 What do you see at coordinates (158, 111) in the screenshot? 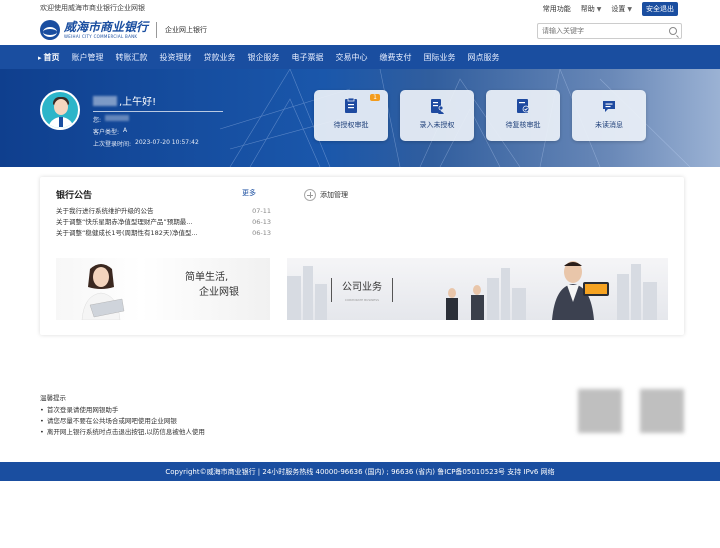
I see `user-info-divider` at bounding box center [158, 111].